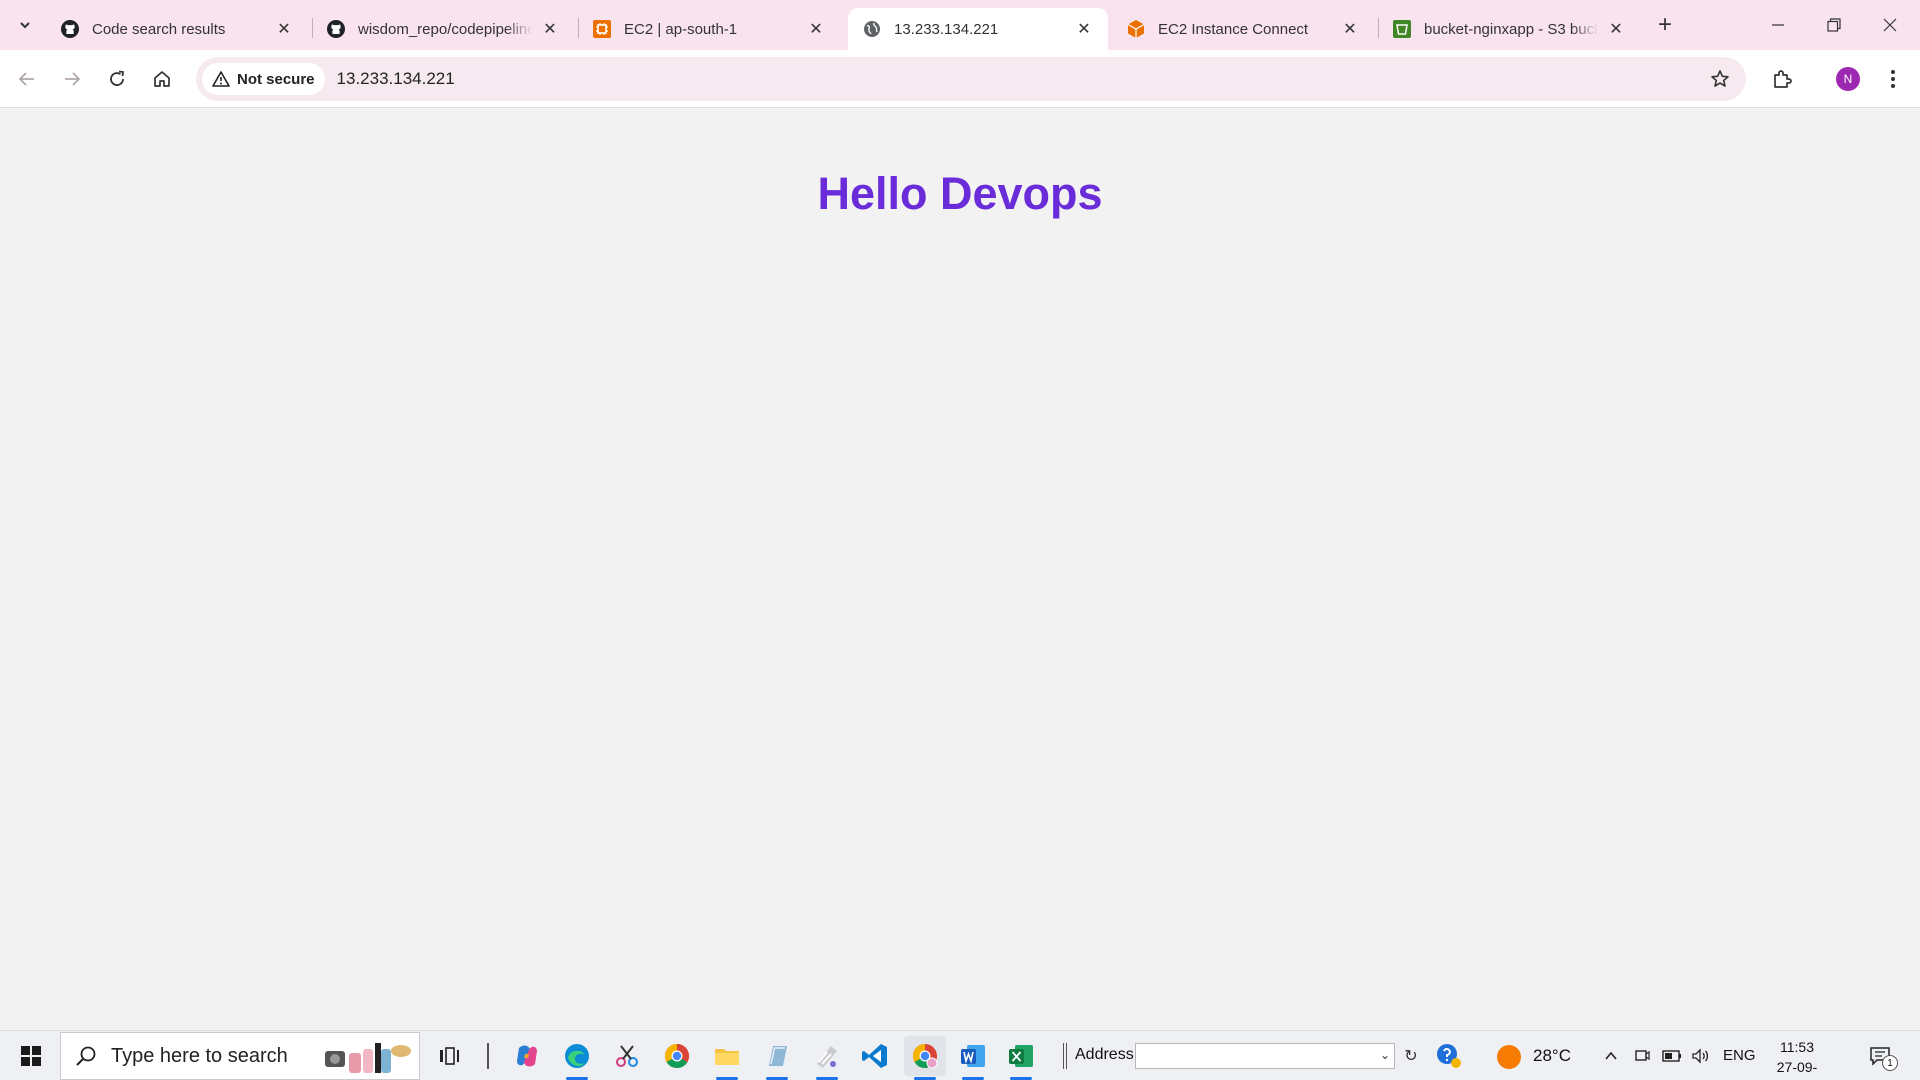 The width and height of the screenshot is (1920, 1080). What do you see at coordinates (960, 193) in the screenshot?
I see `page-heading: Hello Devops` at bounding box center [960, 193].